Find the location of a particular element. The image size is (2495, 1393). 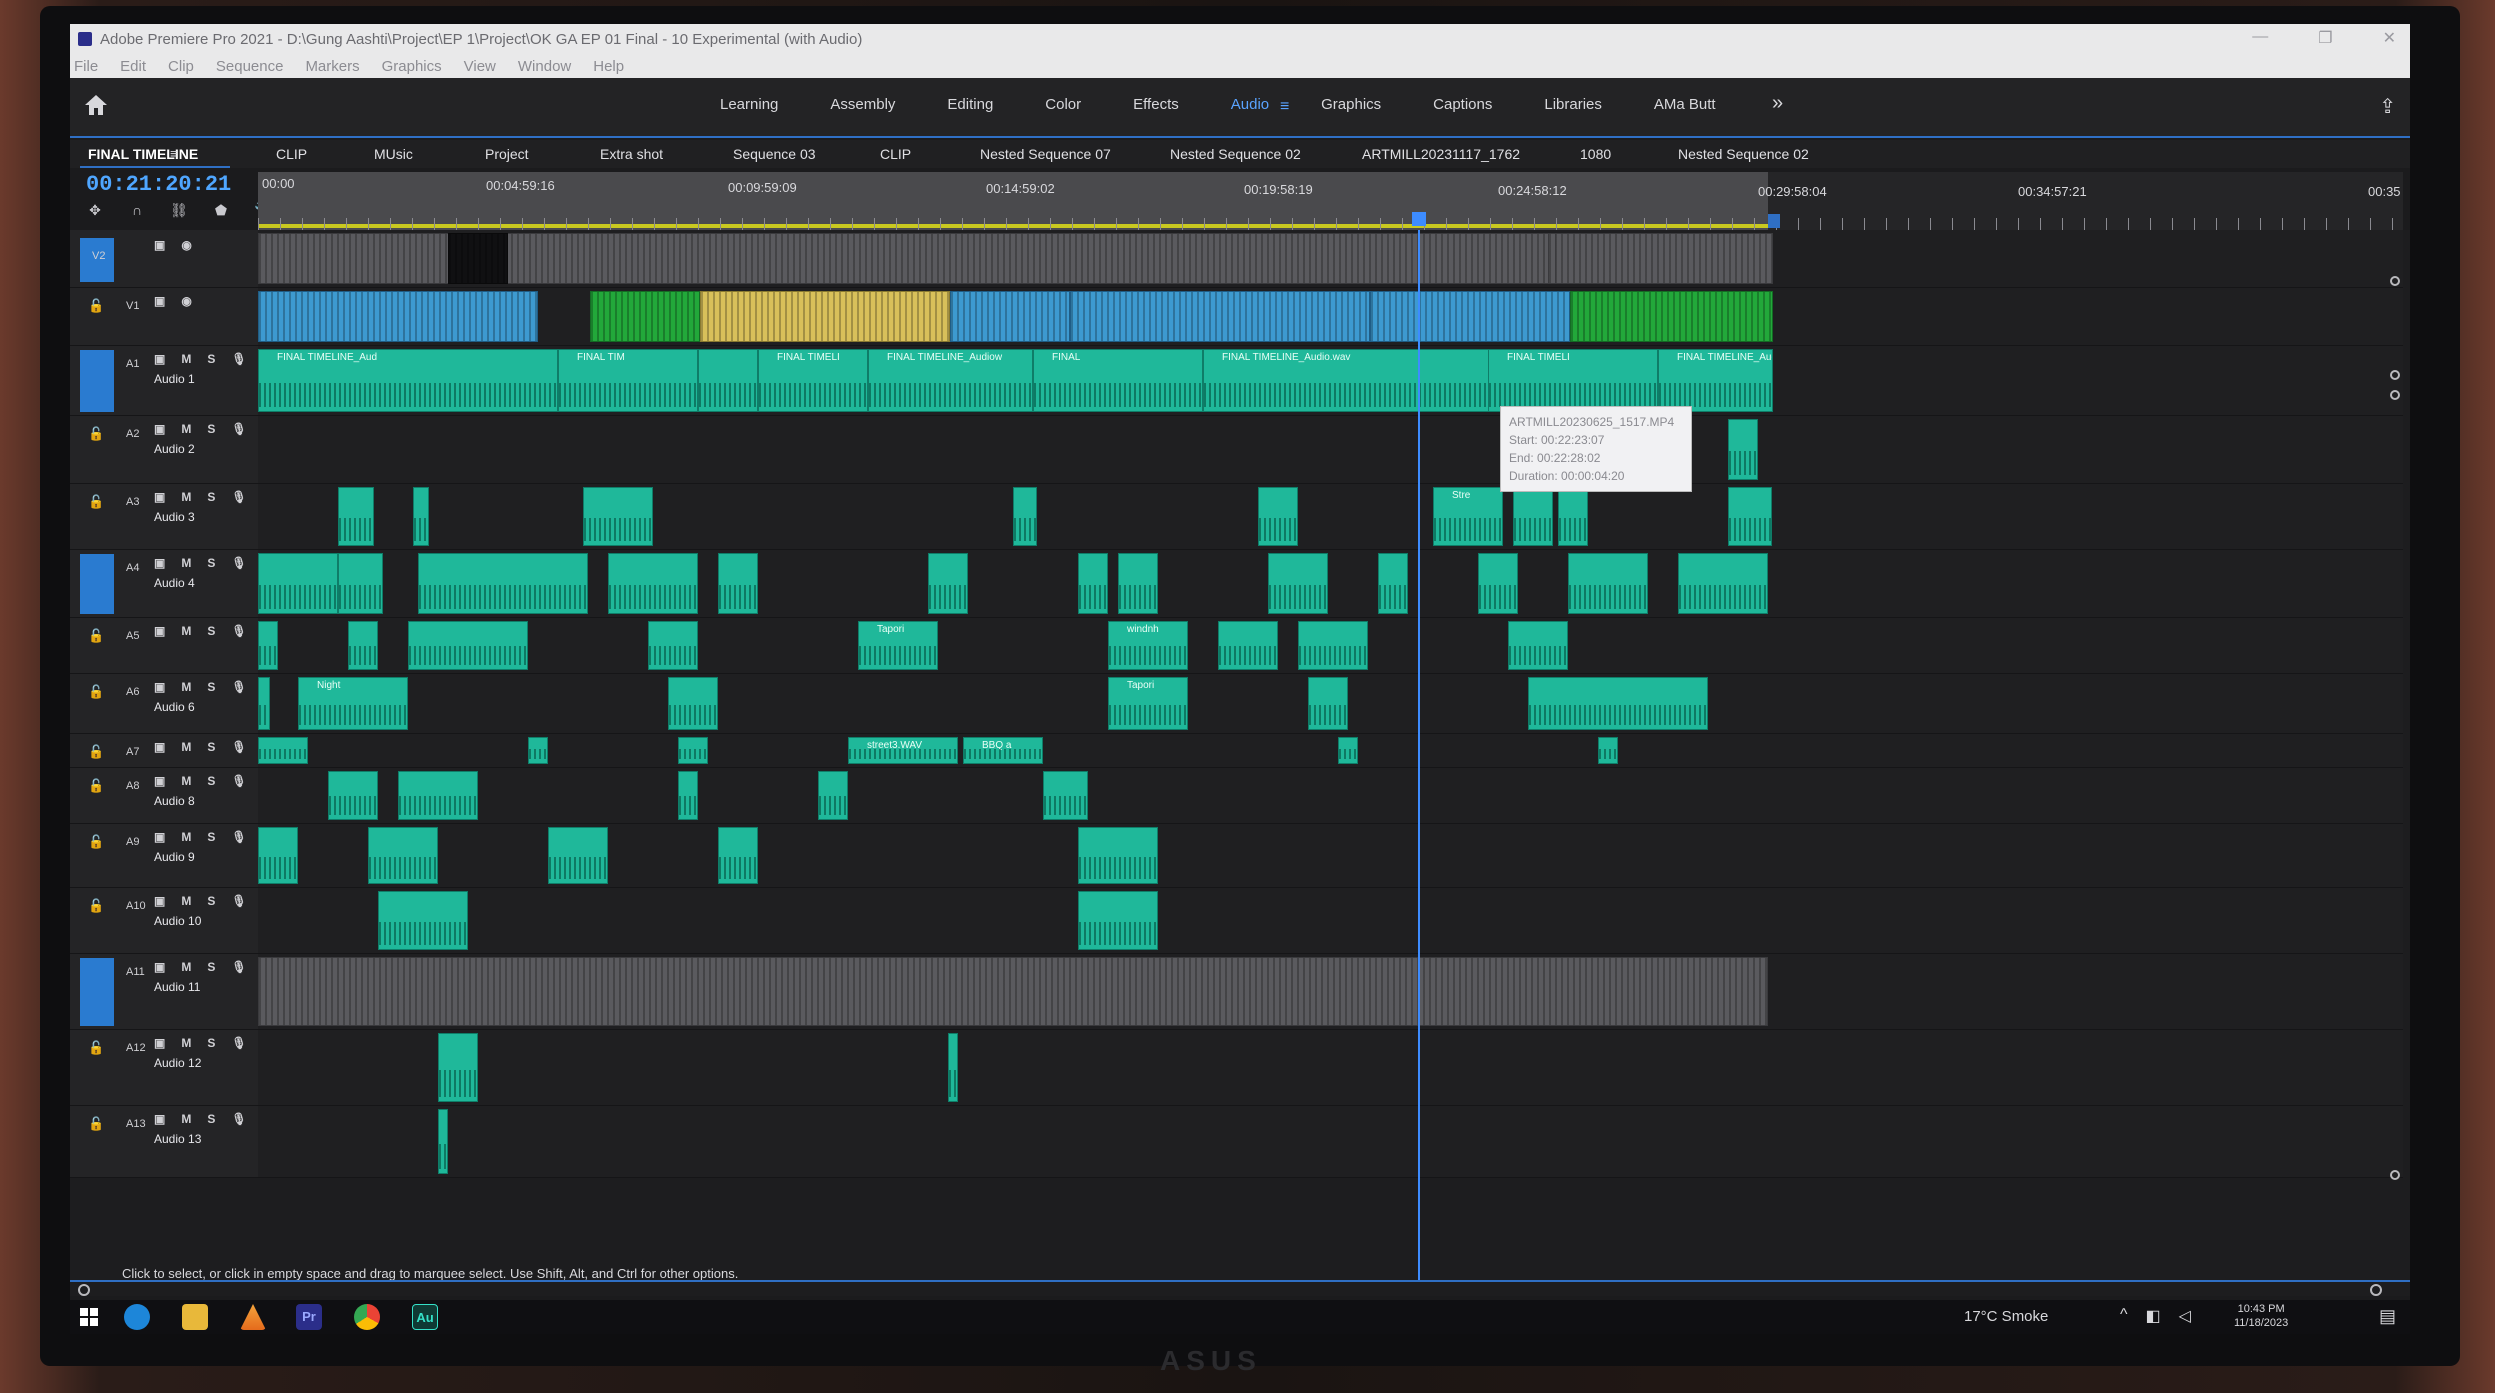

menu-clip: Clip is located at coordinates (181, 66).